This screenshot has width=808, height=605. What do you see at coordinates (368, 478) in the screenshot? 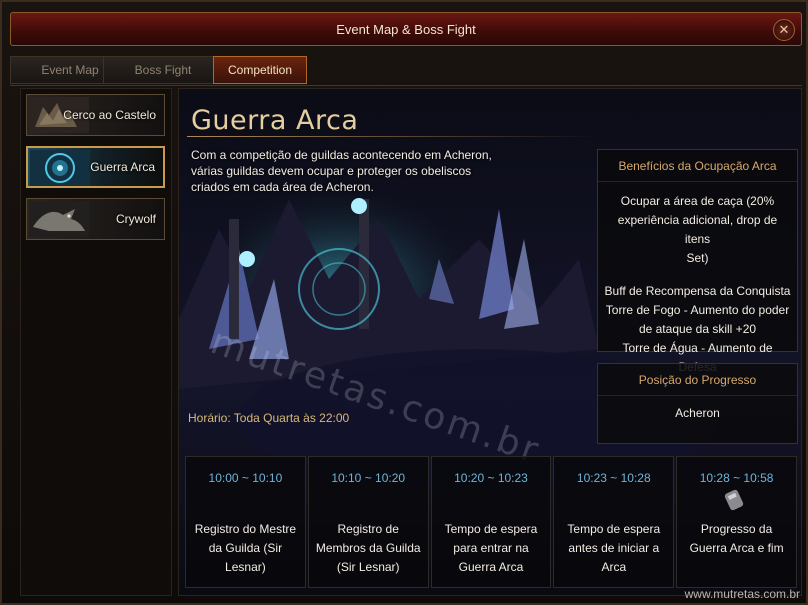
I see `slot-time: 10:10 ~ 10:20` at bounding box center [368, 478].